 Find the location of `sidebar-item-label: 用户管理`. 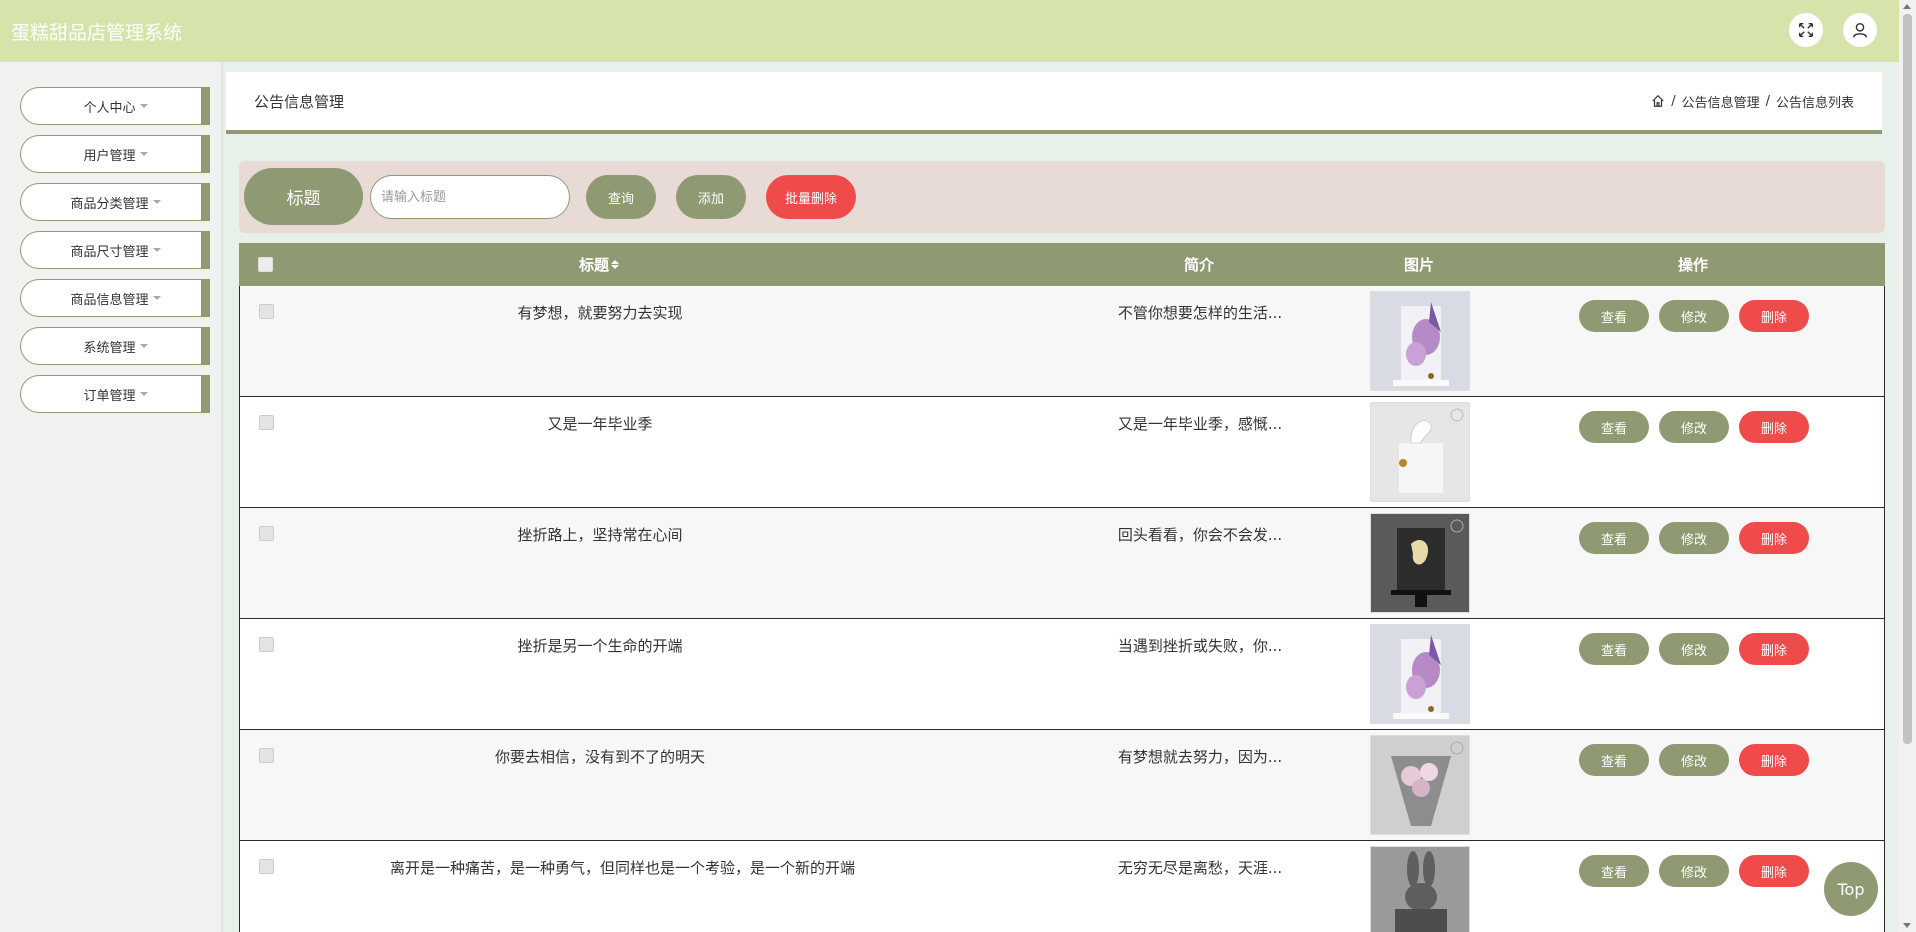

sidebar-item-label: 用户管理 is located at coordinates (109, 156).